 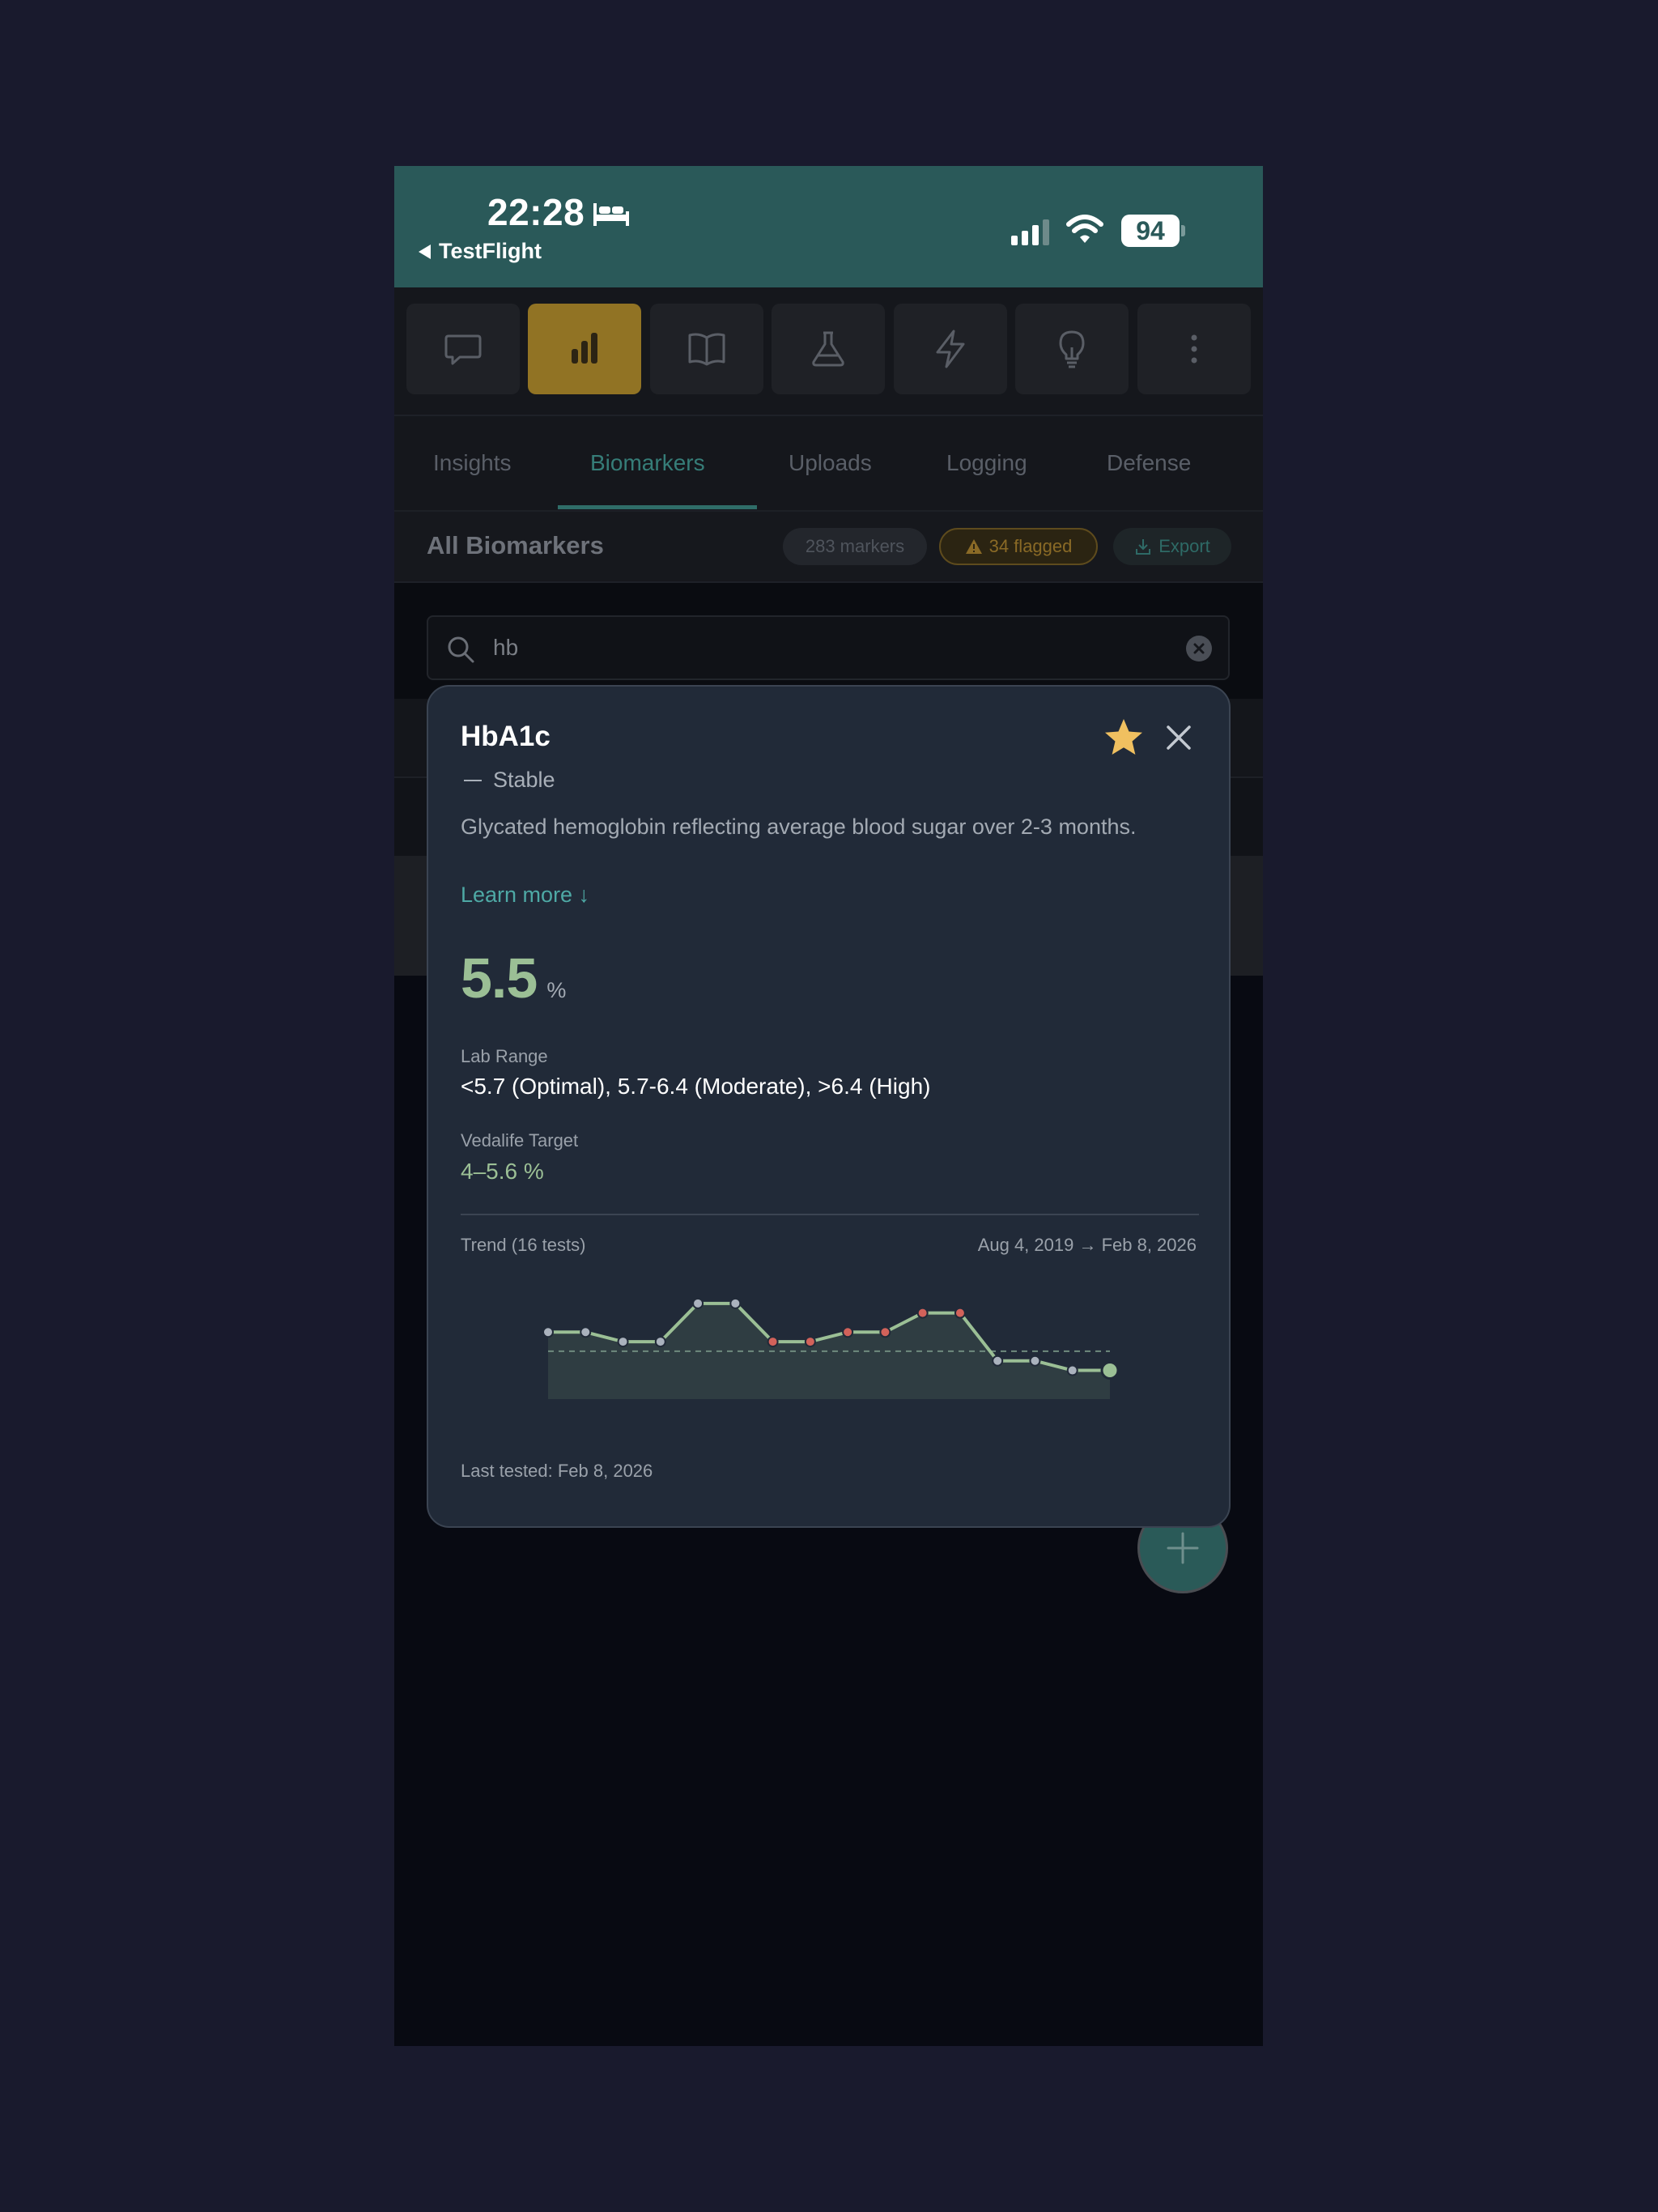 I want to click on trend-chart, so click(x=831, y=1348).